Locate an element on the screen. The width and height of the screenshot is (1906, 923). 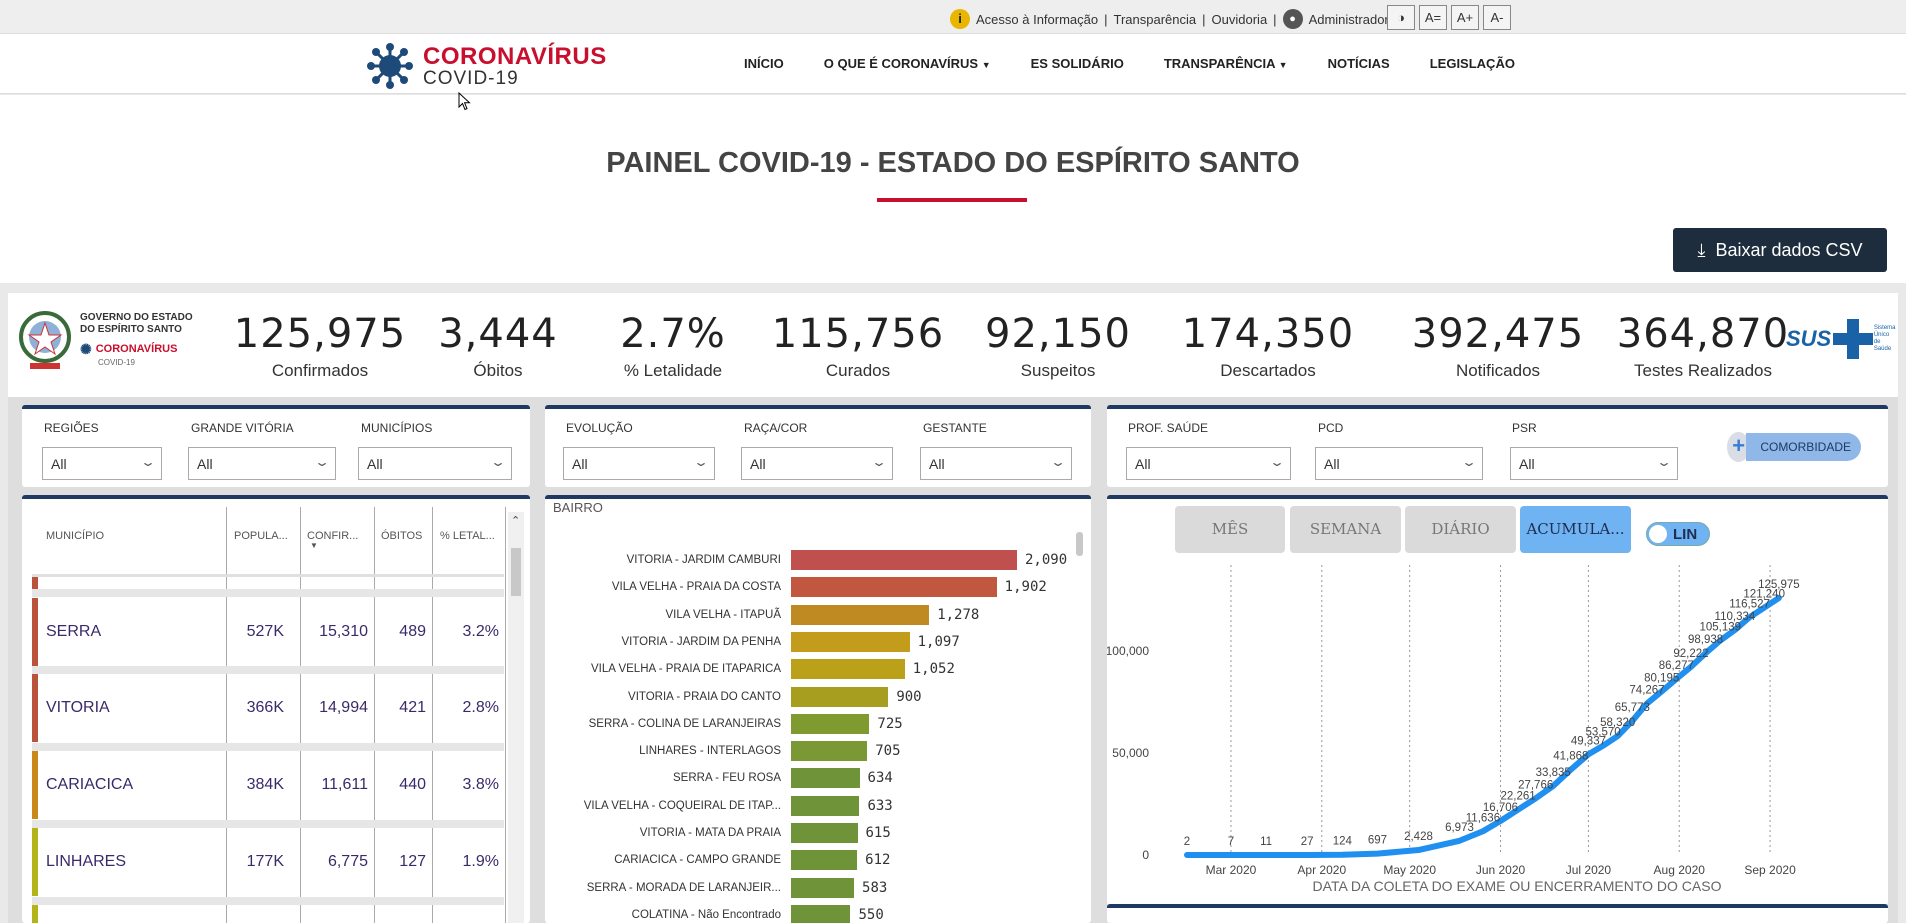
scrollbar-thumb is located at coordinates (516, 572).